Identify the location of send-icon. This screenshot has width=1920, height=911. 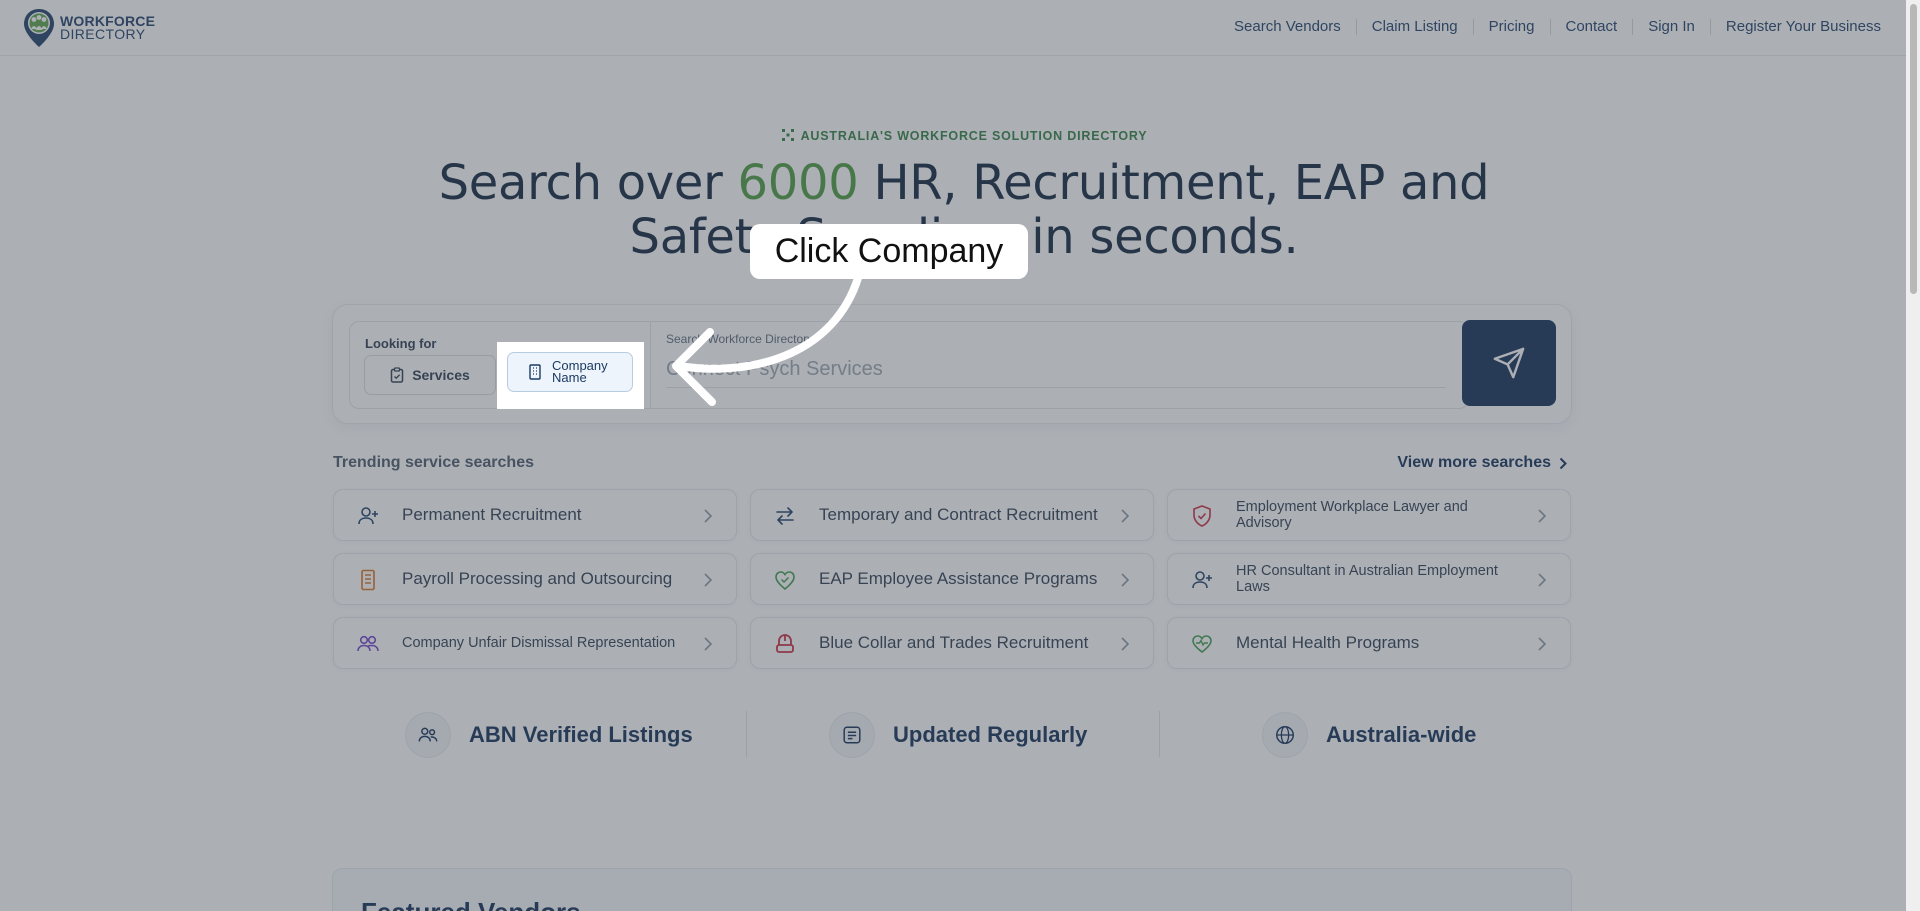
(1509, 363).